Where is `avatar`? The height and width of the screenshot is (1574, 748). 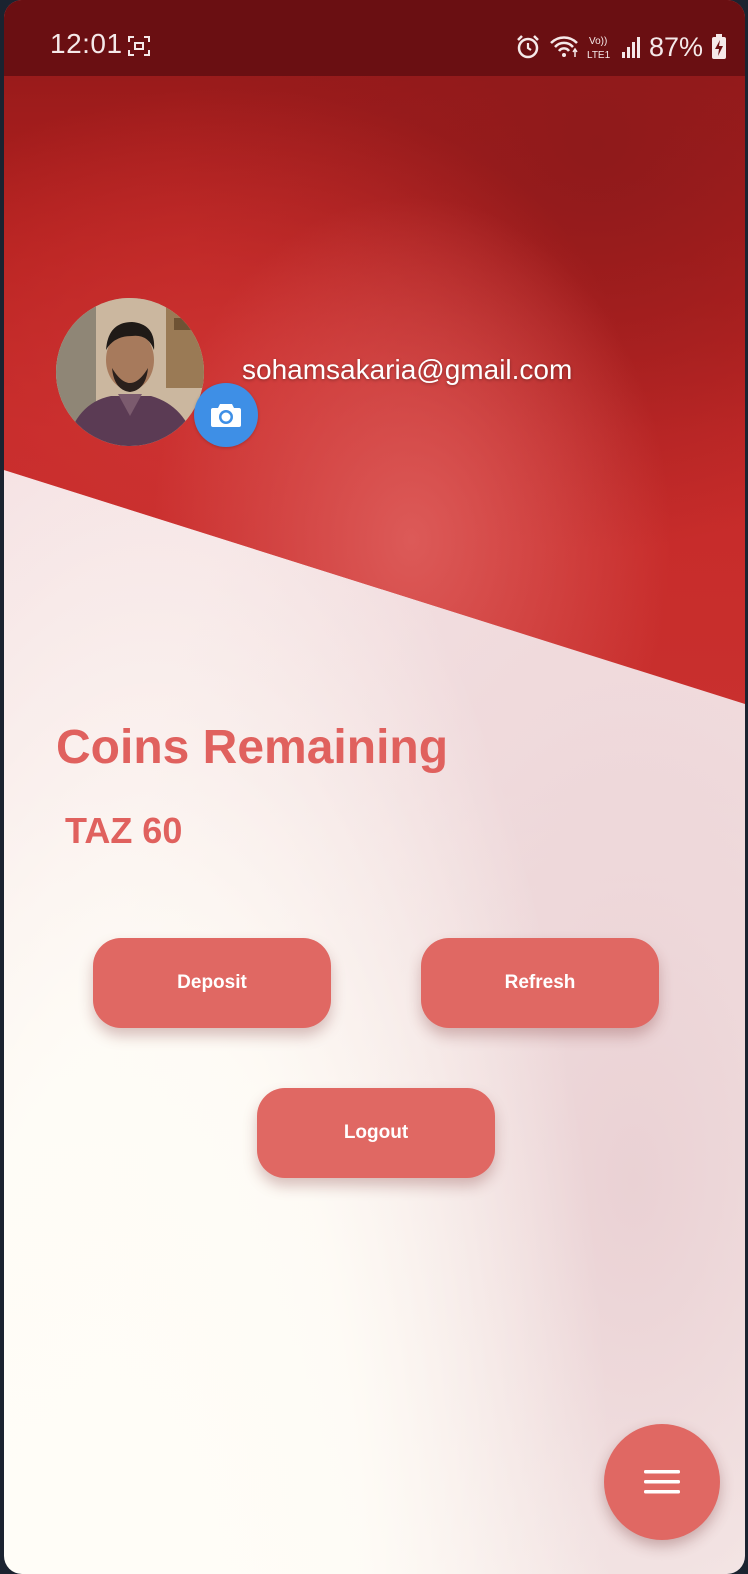
avatar is located at coordinates (130, 372).